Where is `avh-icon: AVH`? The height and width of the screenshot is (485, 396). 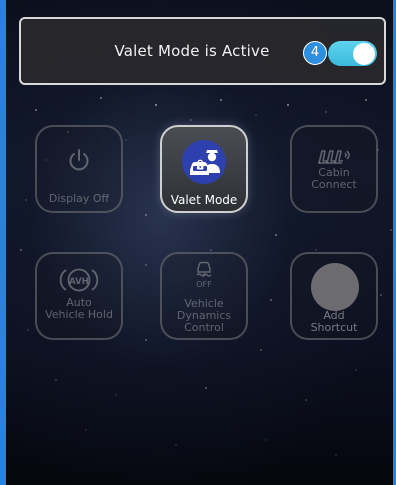 avh-icon: AVH is located at coordinates (79, 282).